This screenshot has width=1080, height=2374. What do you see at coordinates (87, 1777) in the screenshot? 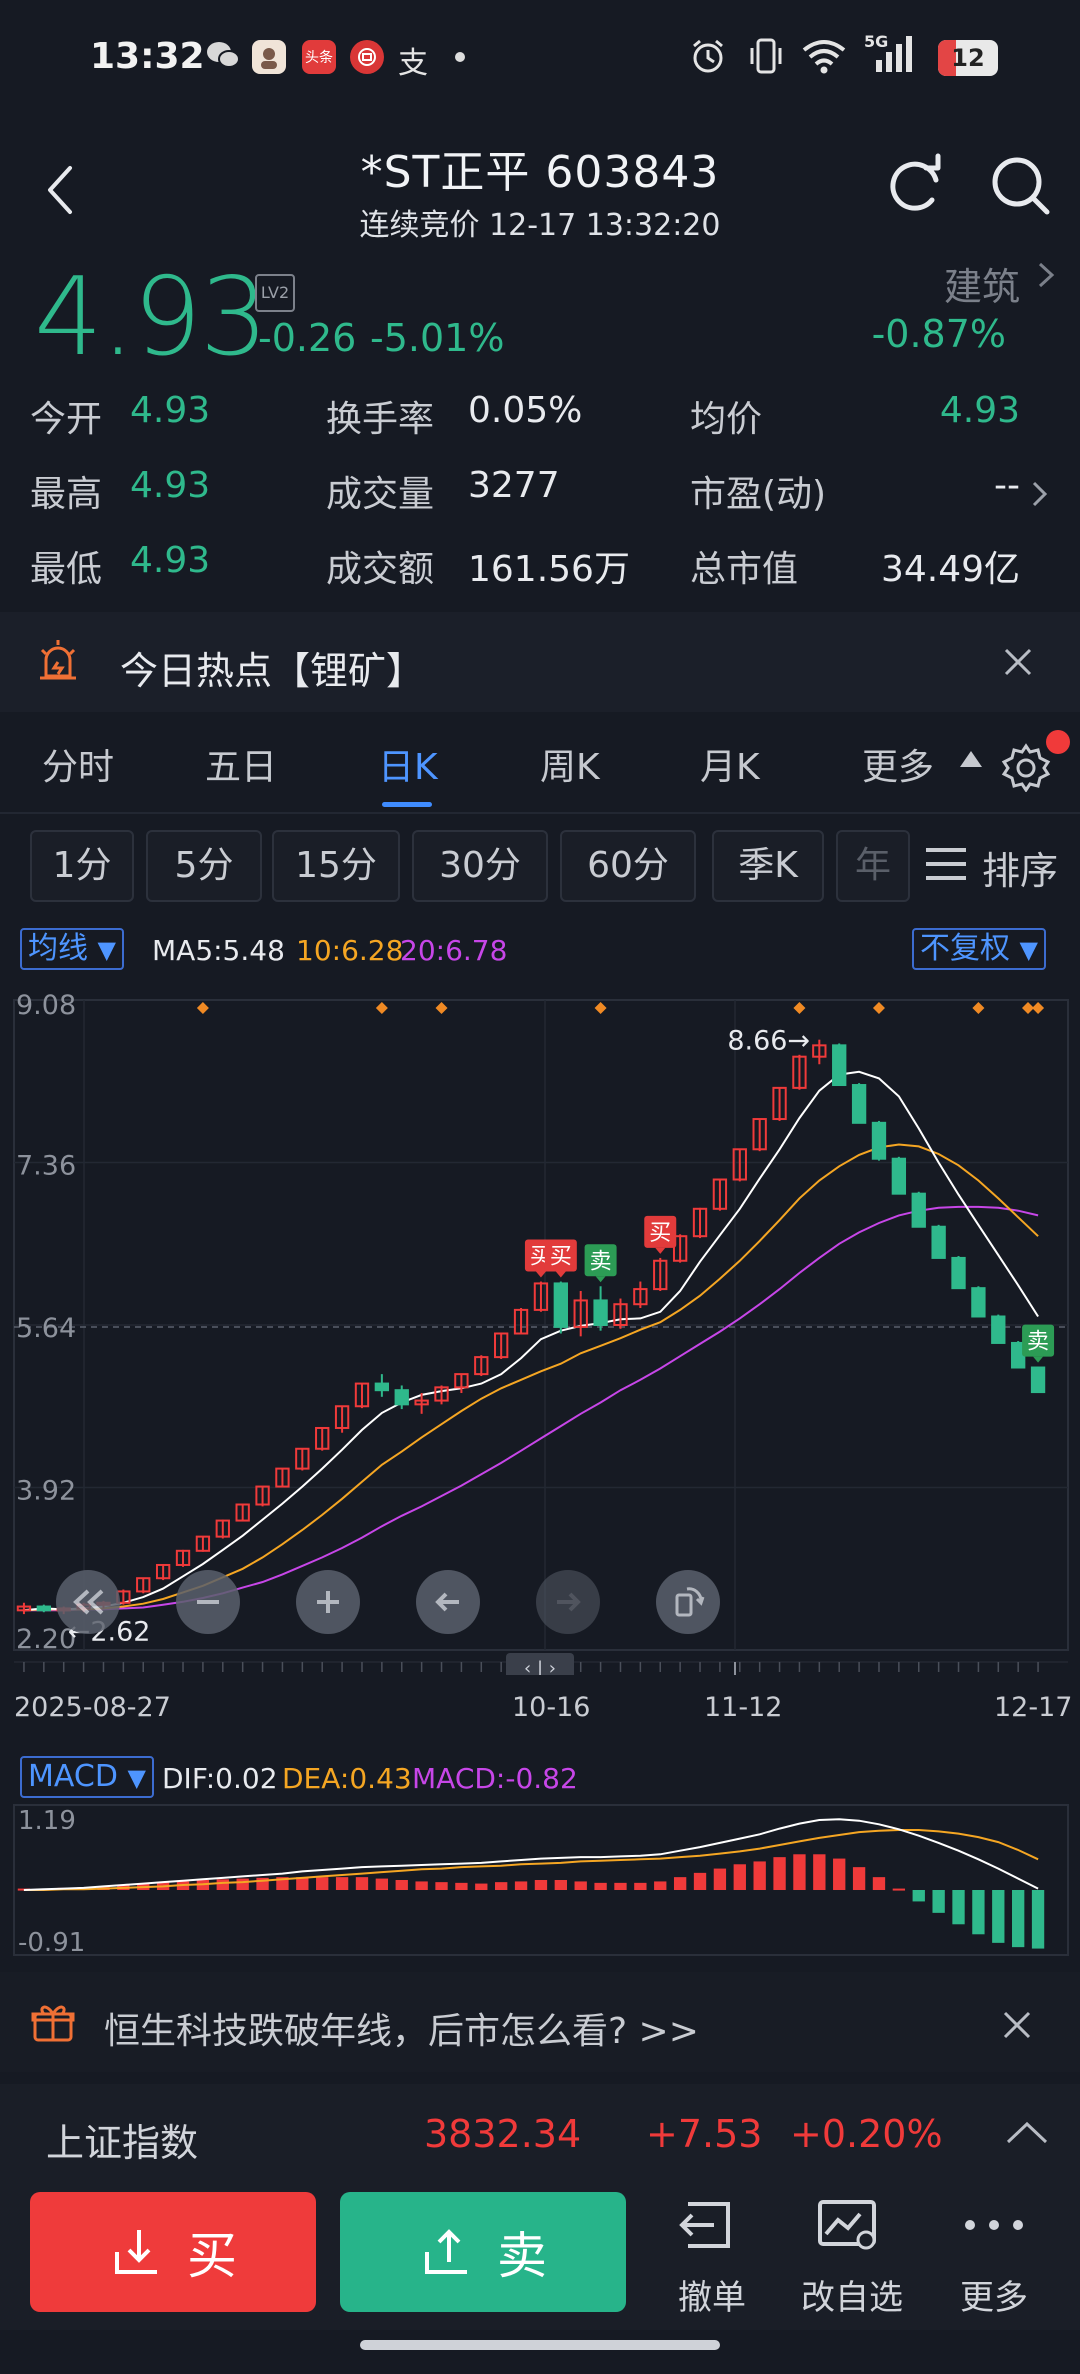
I see `macd-selector: MACD ▼` at bounding box center [87, 1777].